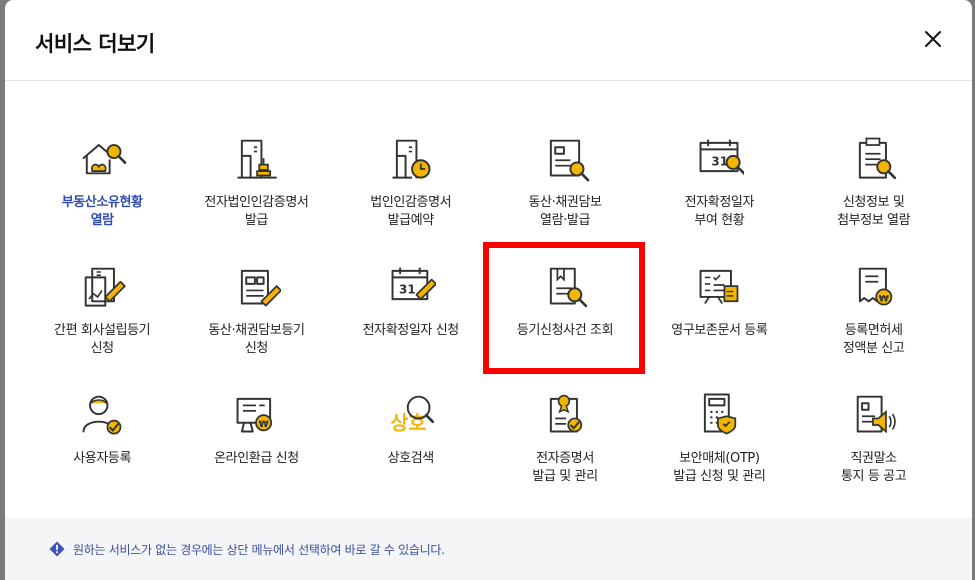 The height and width of the screenshot is (580, 975). I want to click on service-item-fixed-date-status: 31 전자확정일자 부여 현황, so click(719, 184).